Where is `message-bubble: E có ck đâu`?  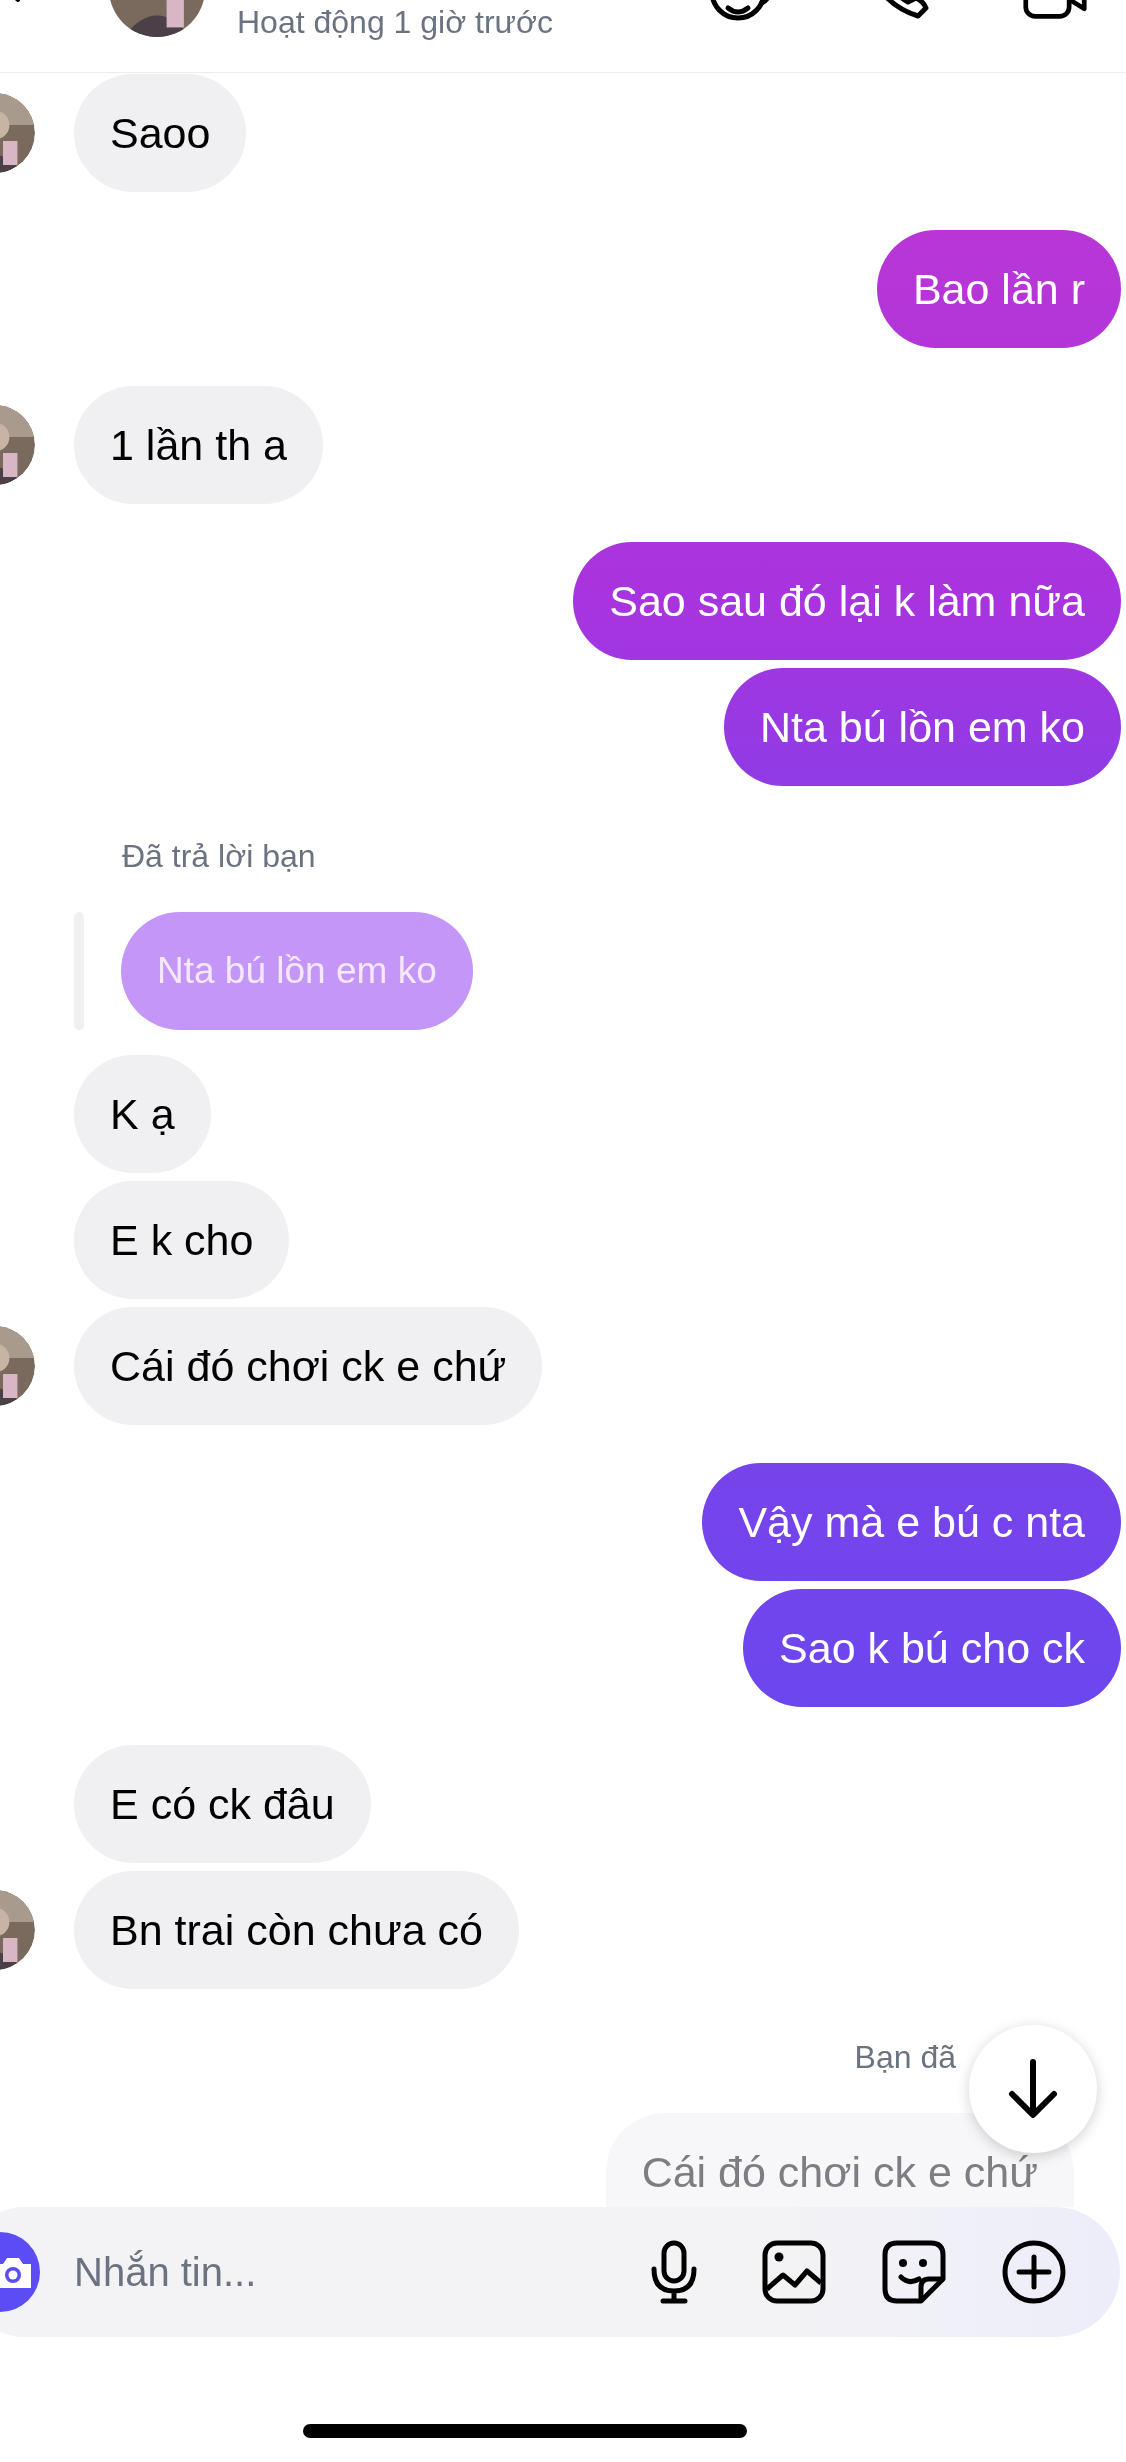
message-bubble: E có ck đâu is located at coordinates (222, 1804).